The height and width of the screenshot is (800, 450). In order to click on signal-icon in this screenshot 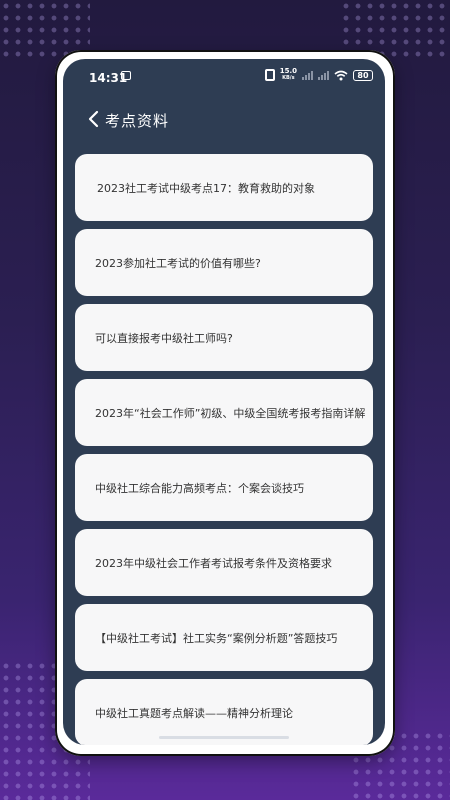, I will do `click(307, 75)`.